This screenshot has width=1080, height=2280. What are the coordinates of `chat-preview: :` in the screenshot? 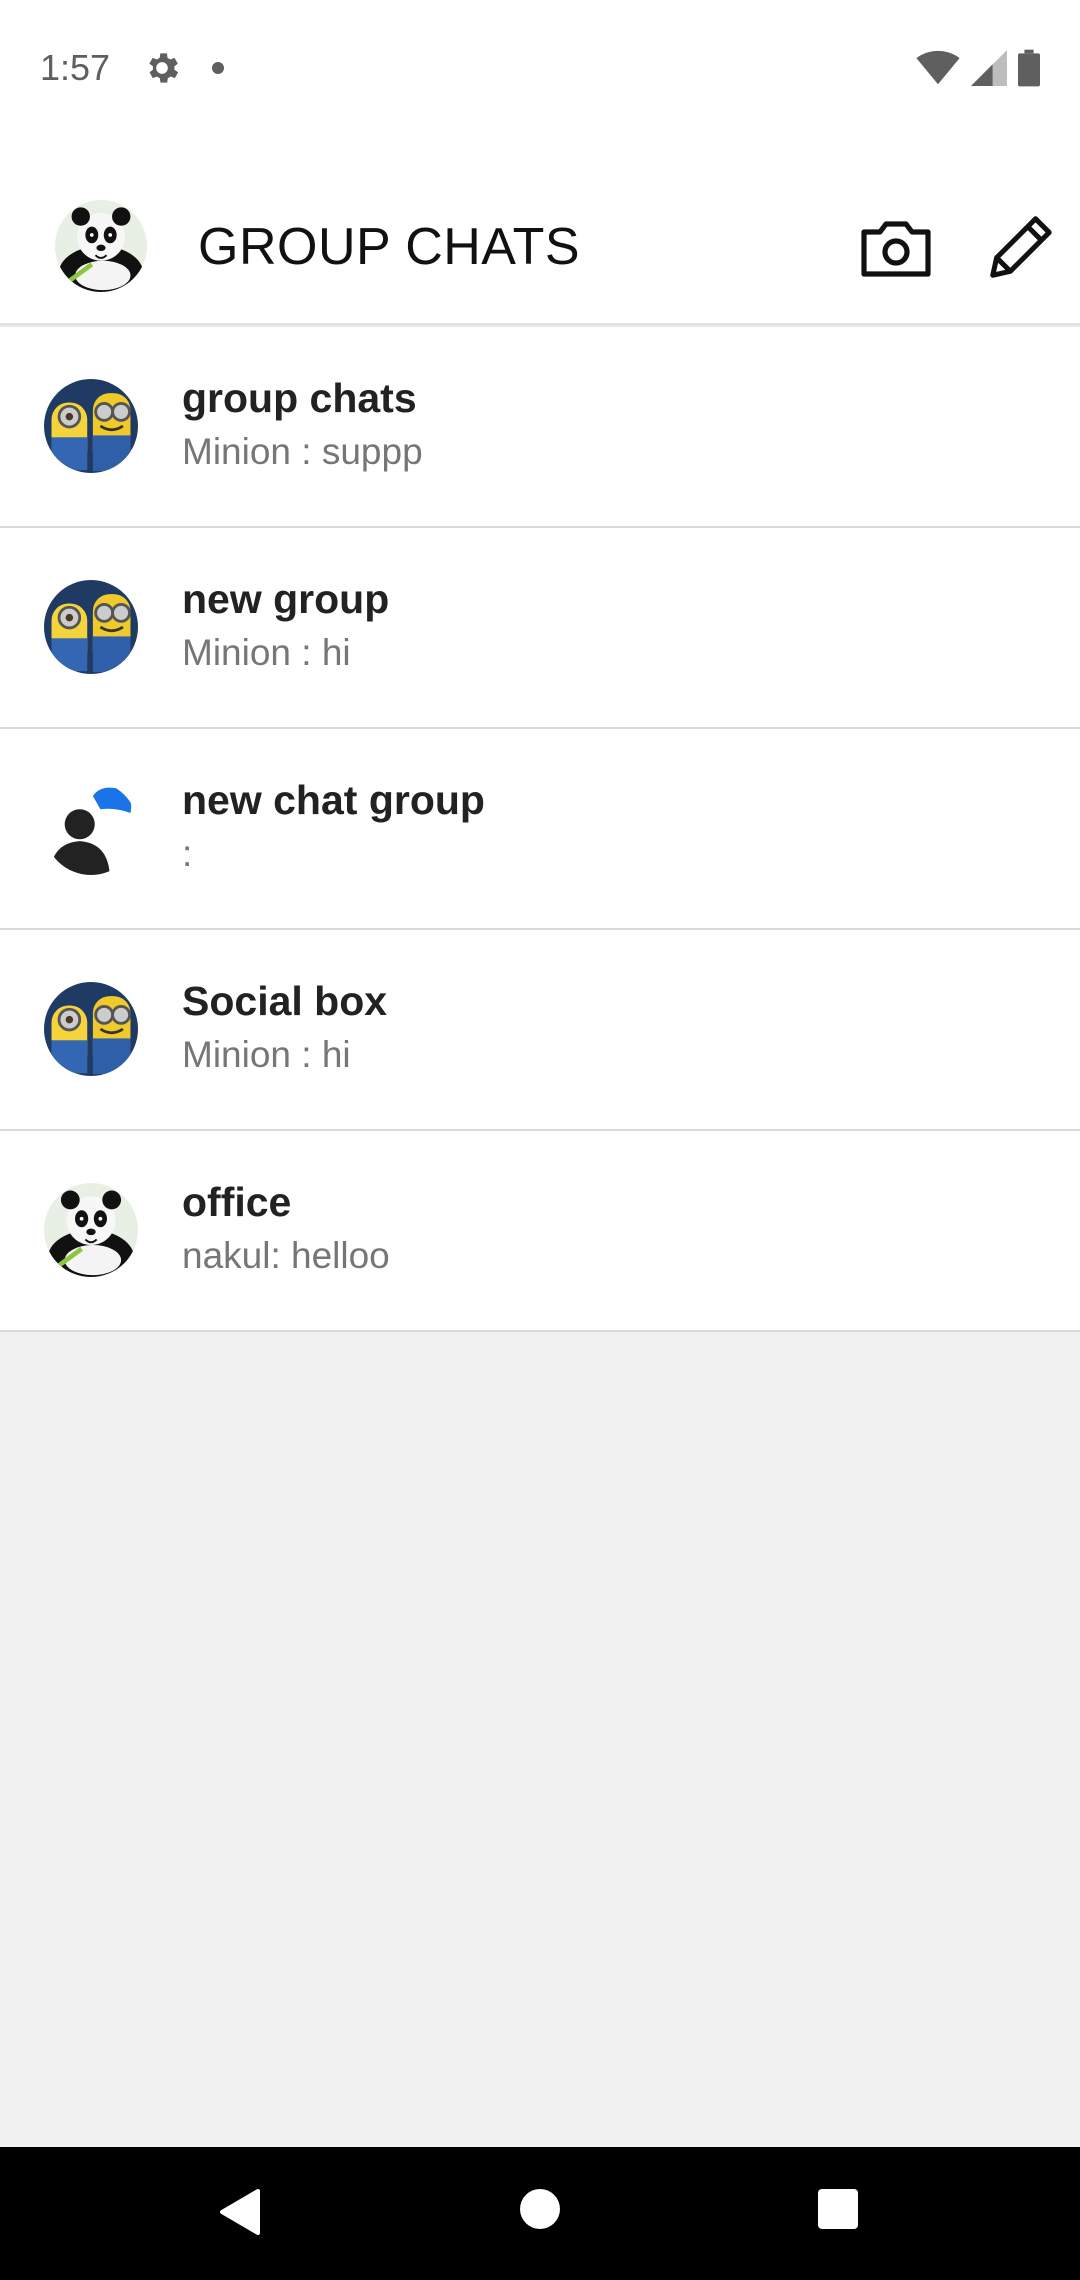 It's located at (187, 853).